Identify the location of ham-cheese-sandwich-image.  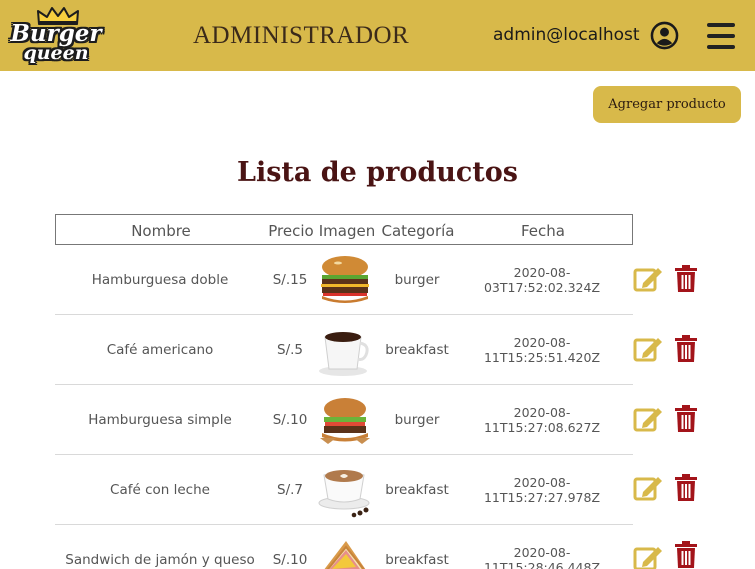
(345, 555).